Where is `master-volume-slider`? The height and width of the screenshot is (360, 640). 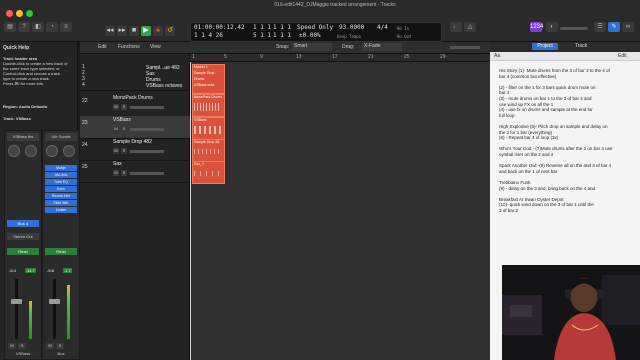
master-volume-slider is located at coordinates (574, 28).